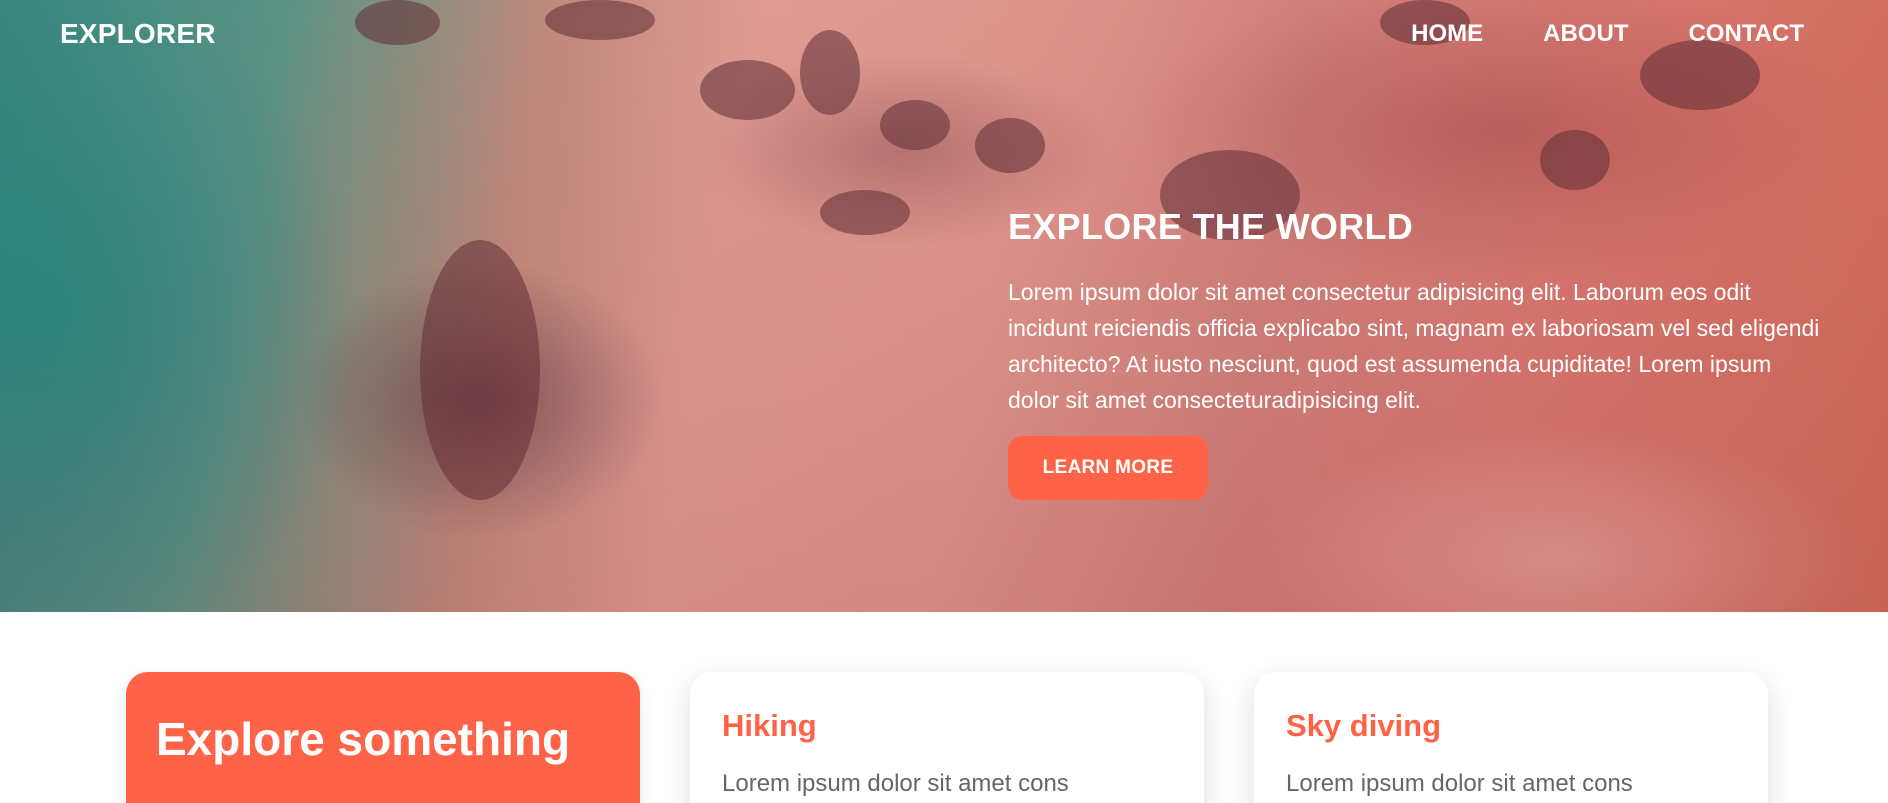 This screenshot has width=1888, height=803. Describe the element at coordinates (1211, 226) in the screenshot. I see `hero-title: EXPLORE THE WORLD` at that location.